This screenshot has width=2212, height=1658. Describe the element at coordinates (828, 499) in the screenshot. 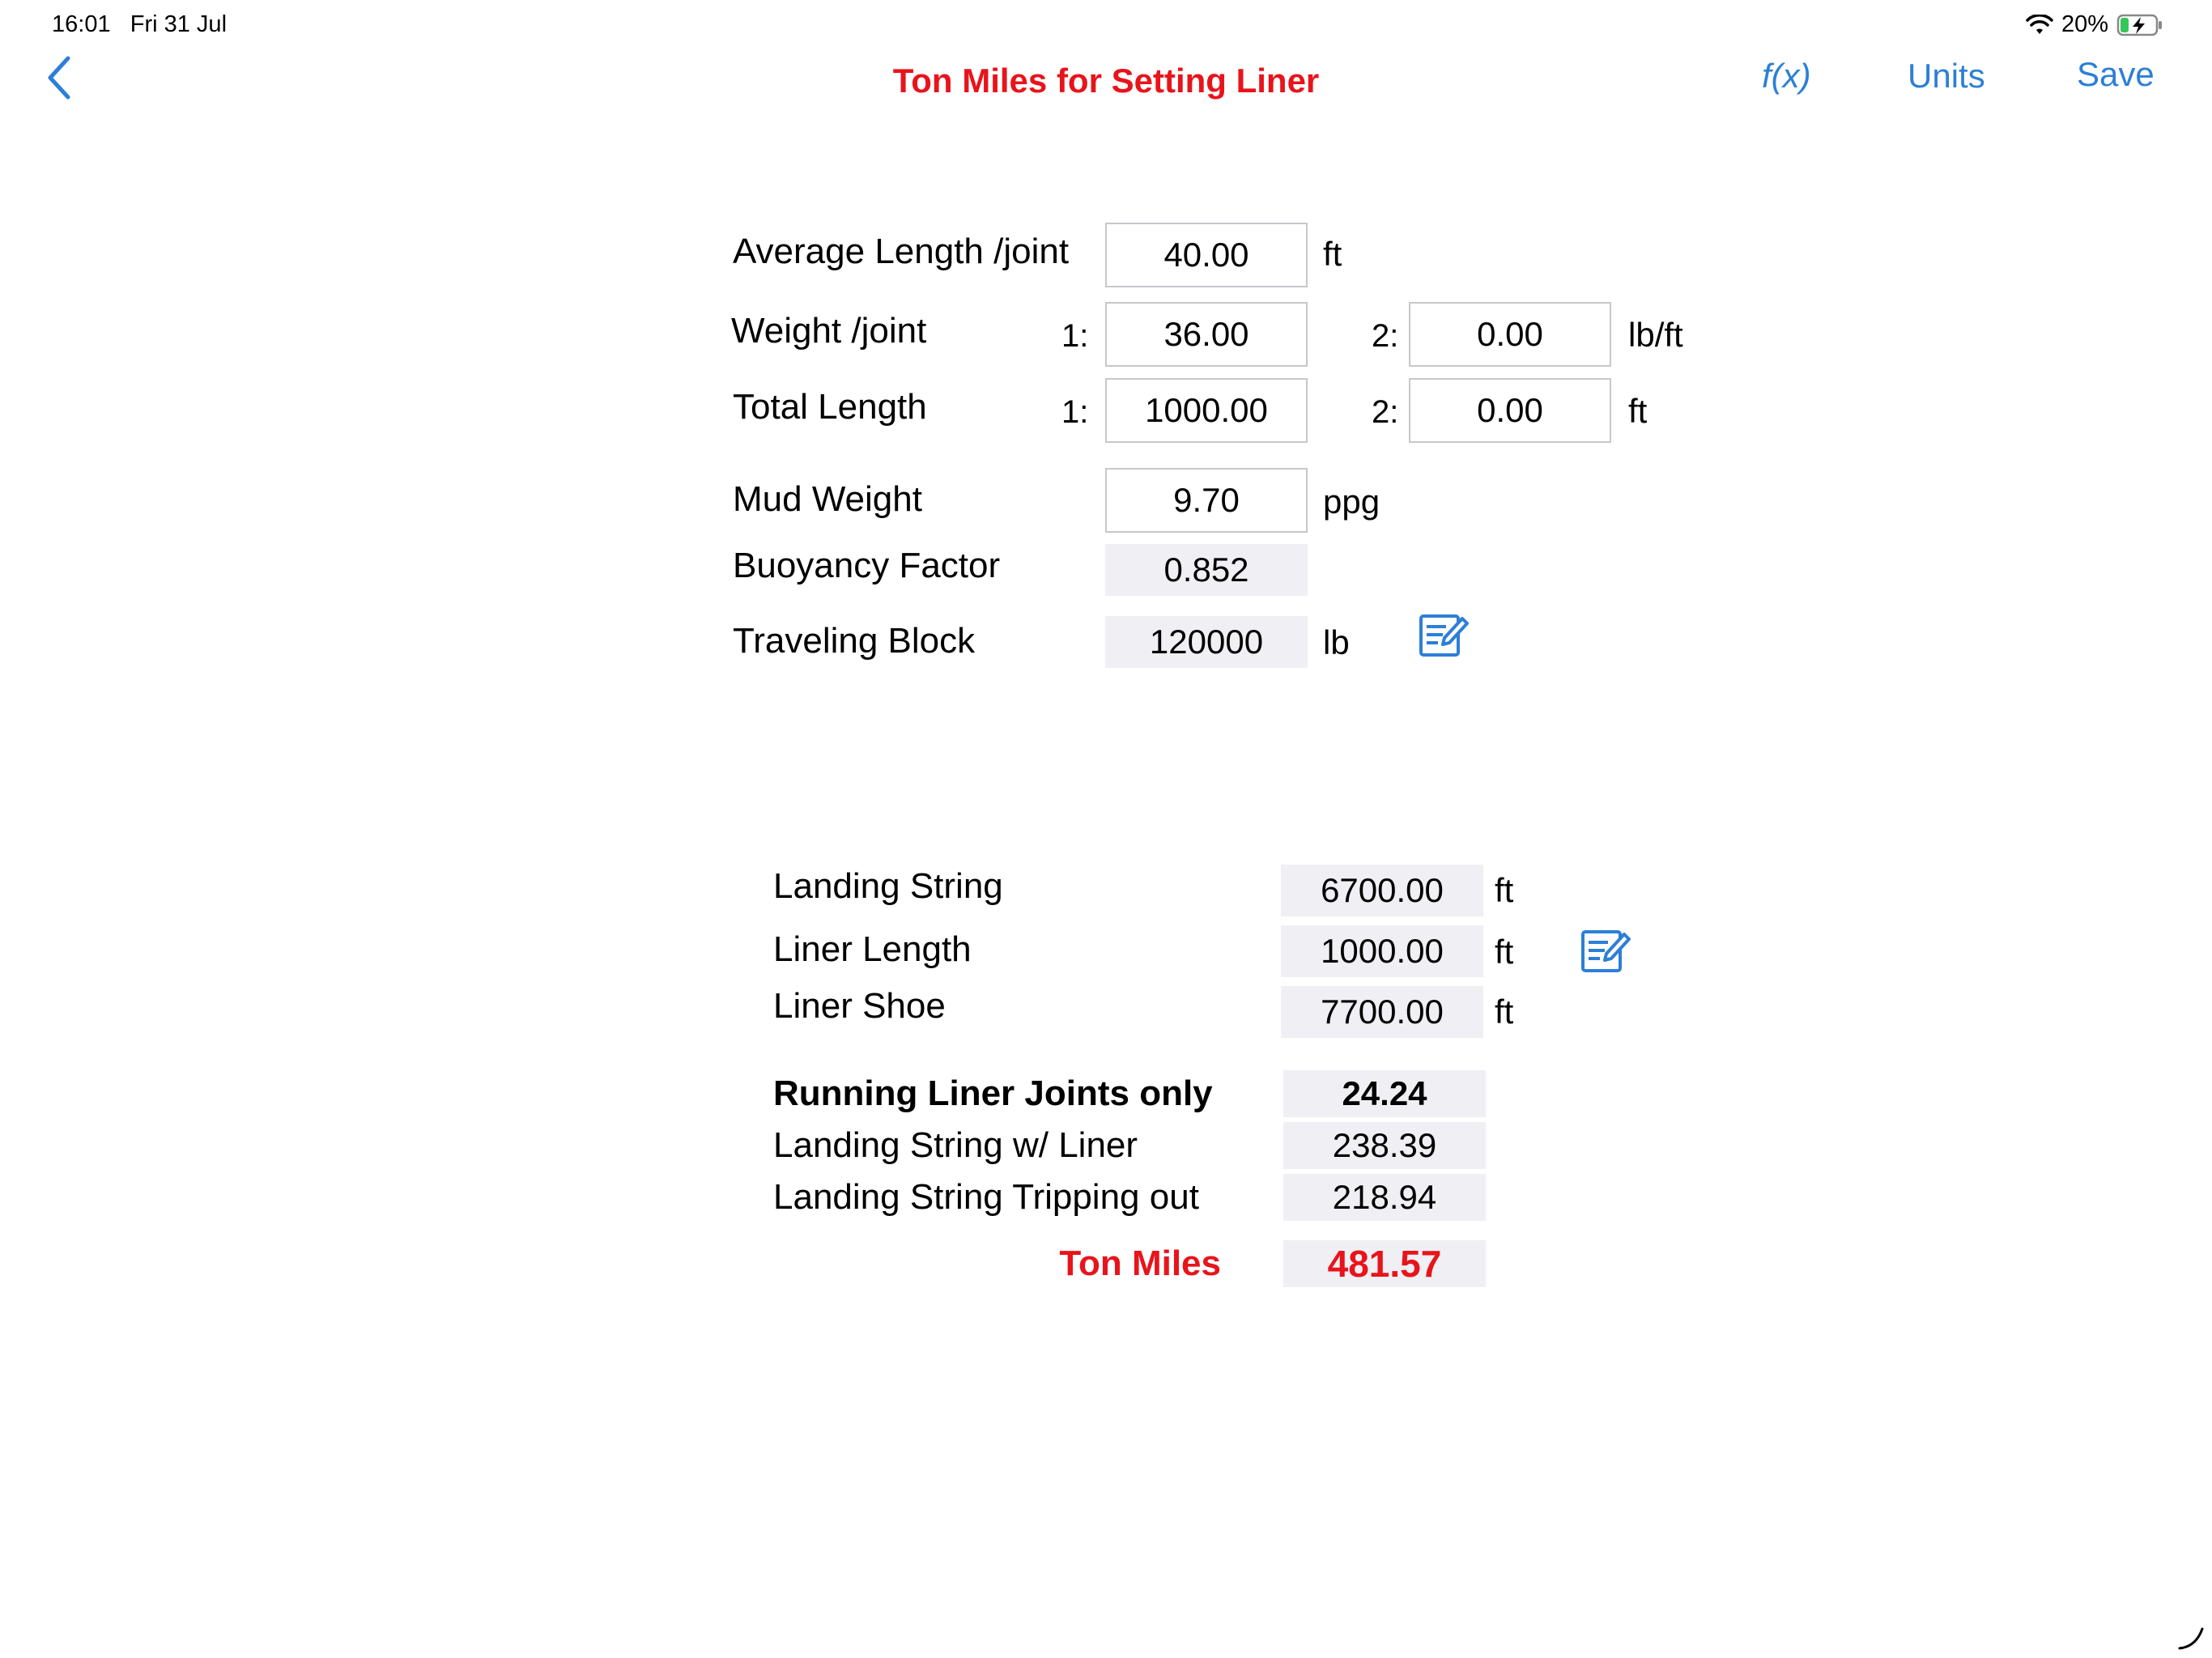

I see `mud-weight-label: Mud Weight` at that location.